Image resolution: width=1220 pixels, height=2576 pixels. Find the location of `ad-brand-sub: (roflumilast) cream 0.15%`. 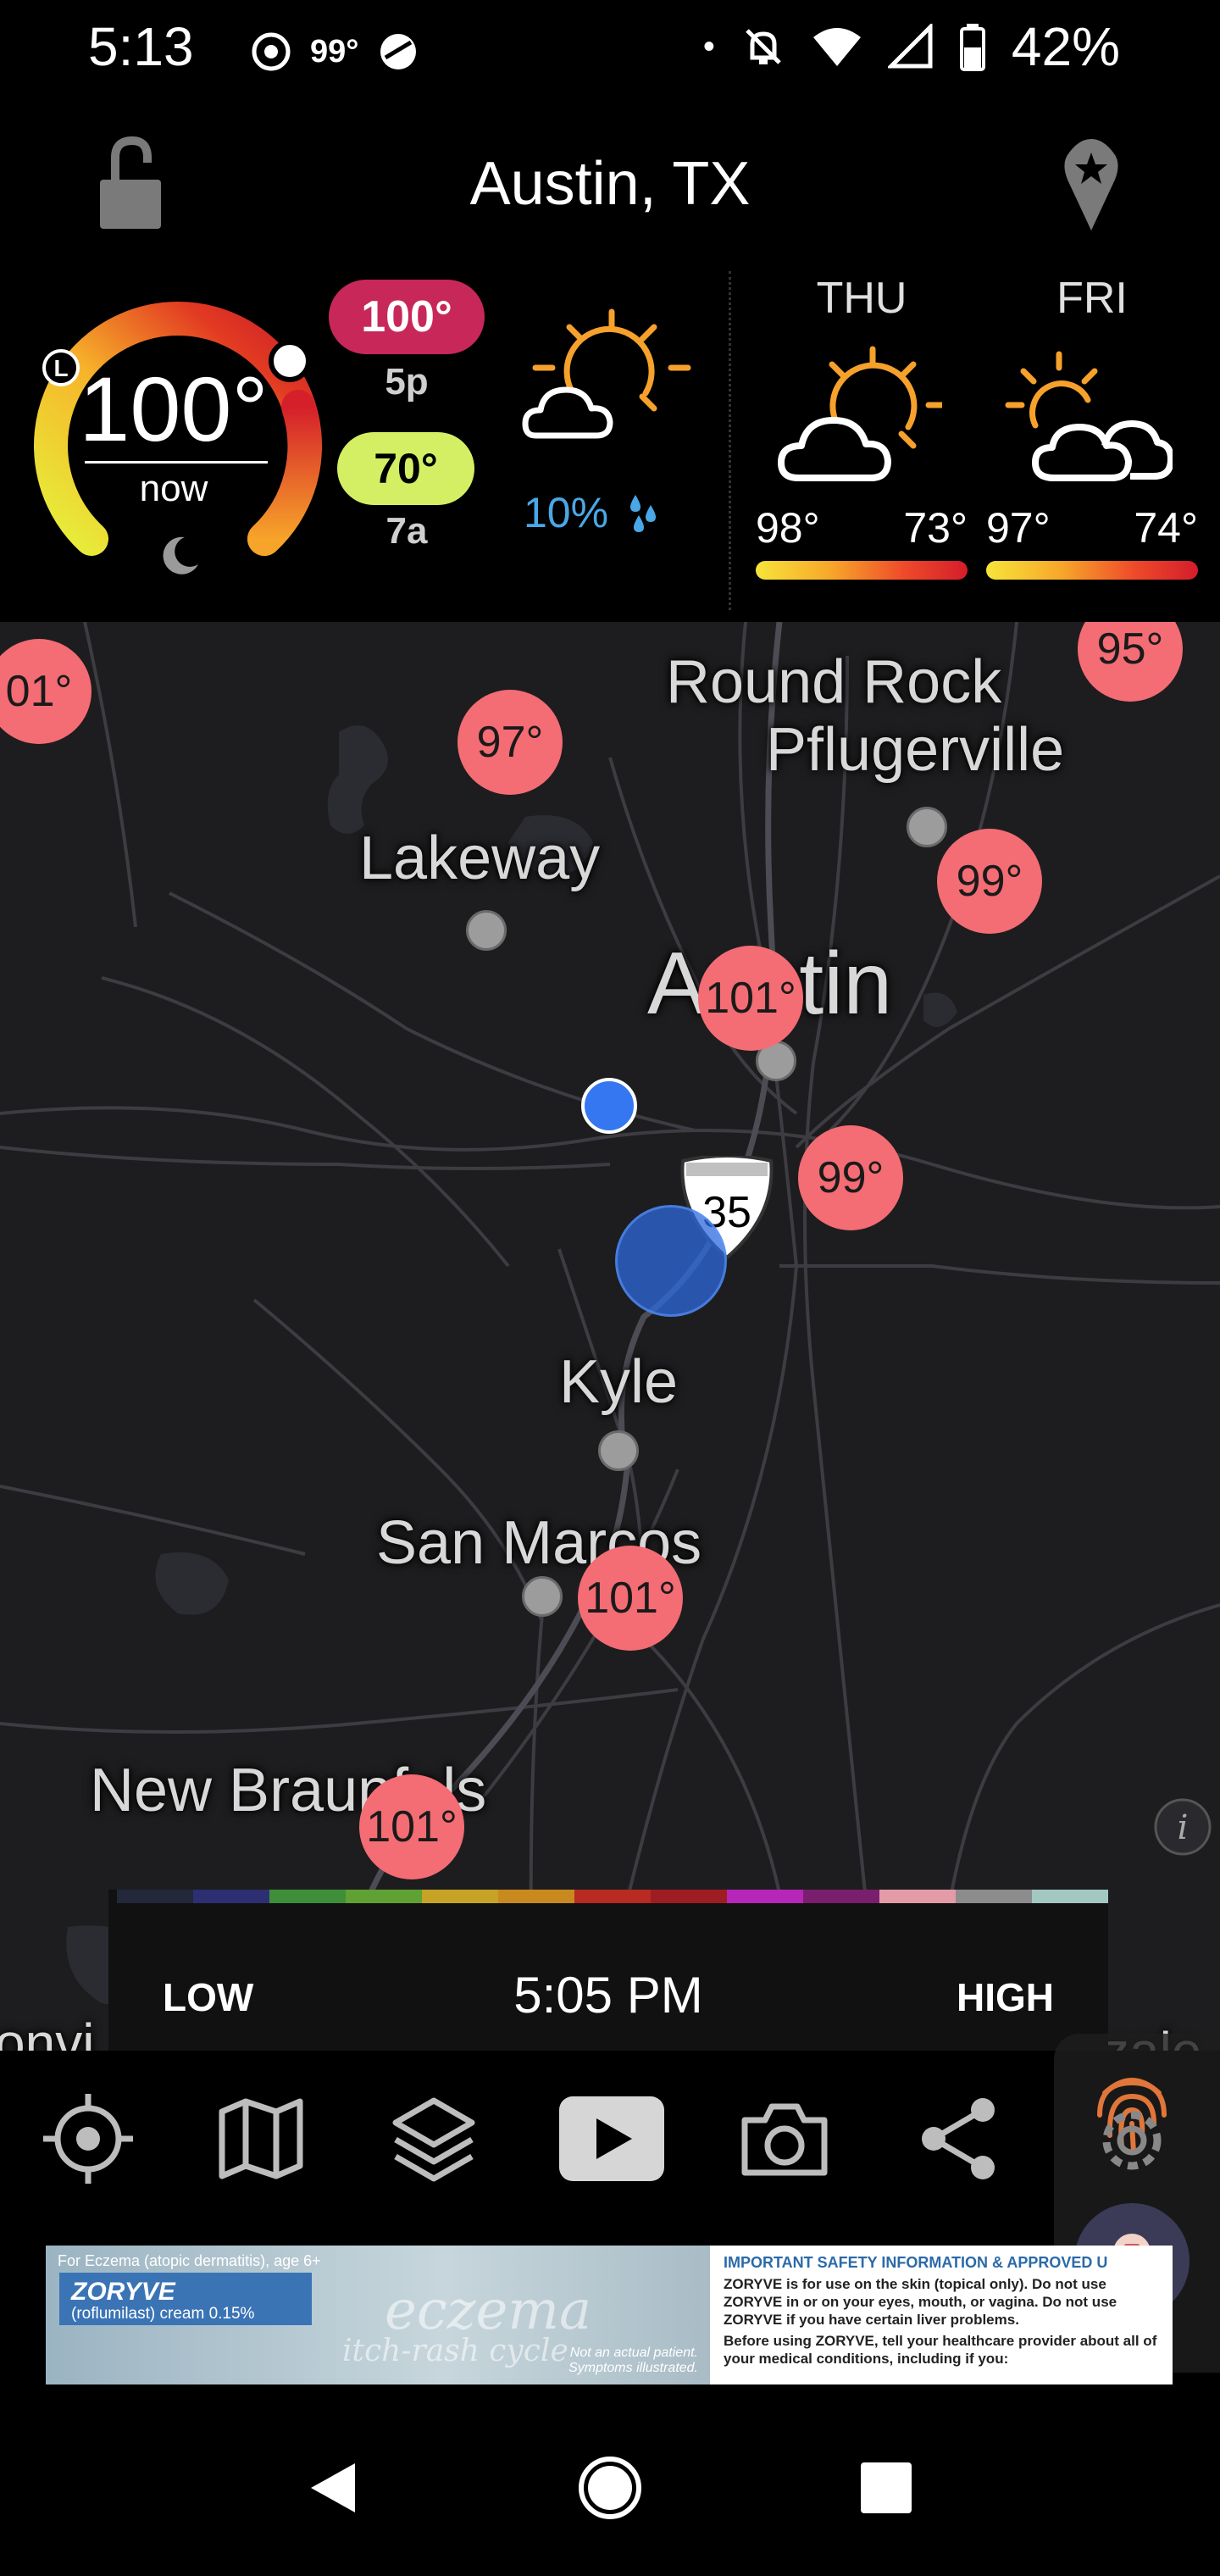

ad-brand-sub: (roflumilast) cream 0.15% is located at coordinates (163, 2314).